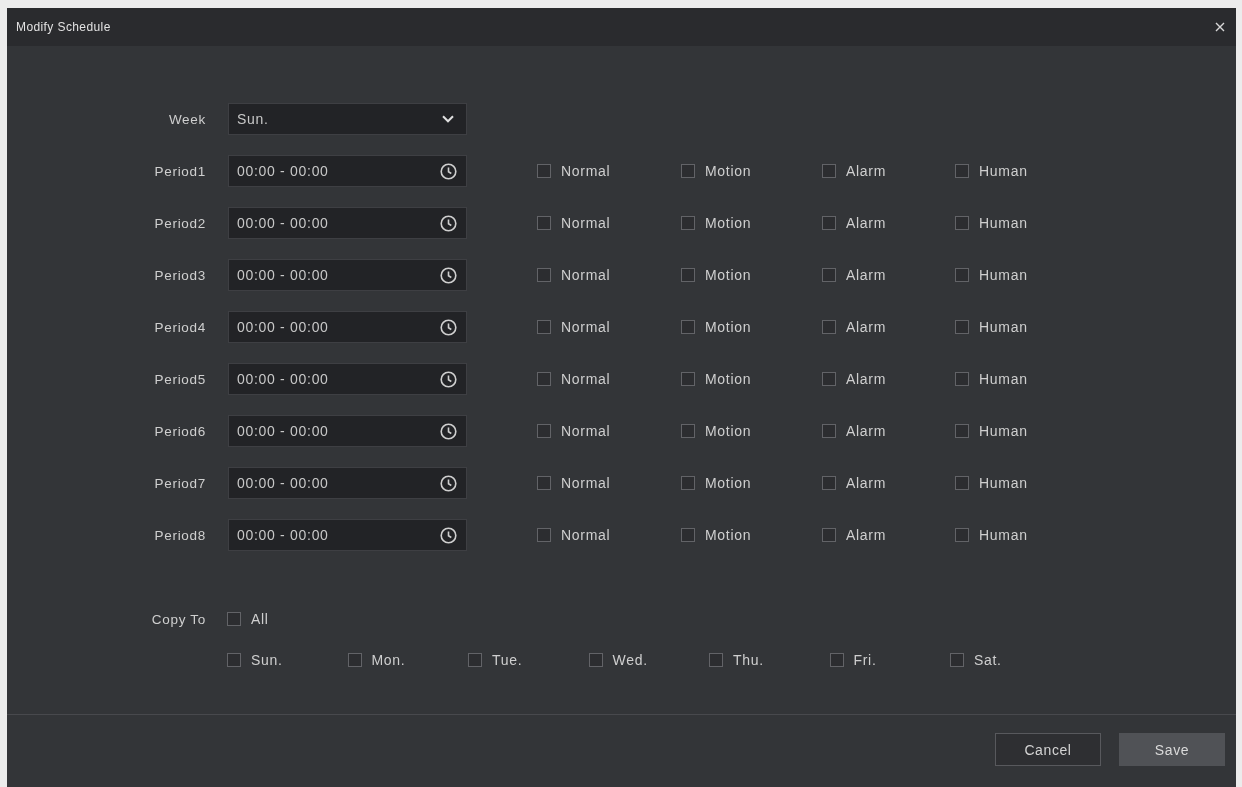  Describe the element at coordinates (347, 119) in the screenshot. I see `week-dropdown: Sun.` at that location.